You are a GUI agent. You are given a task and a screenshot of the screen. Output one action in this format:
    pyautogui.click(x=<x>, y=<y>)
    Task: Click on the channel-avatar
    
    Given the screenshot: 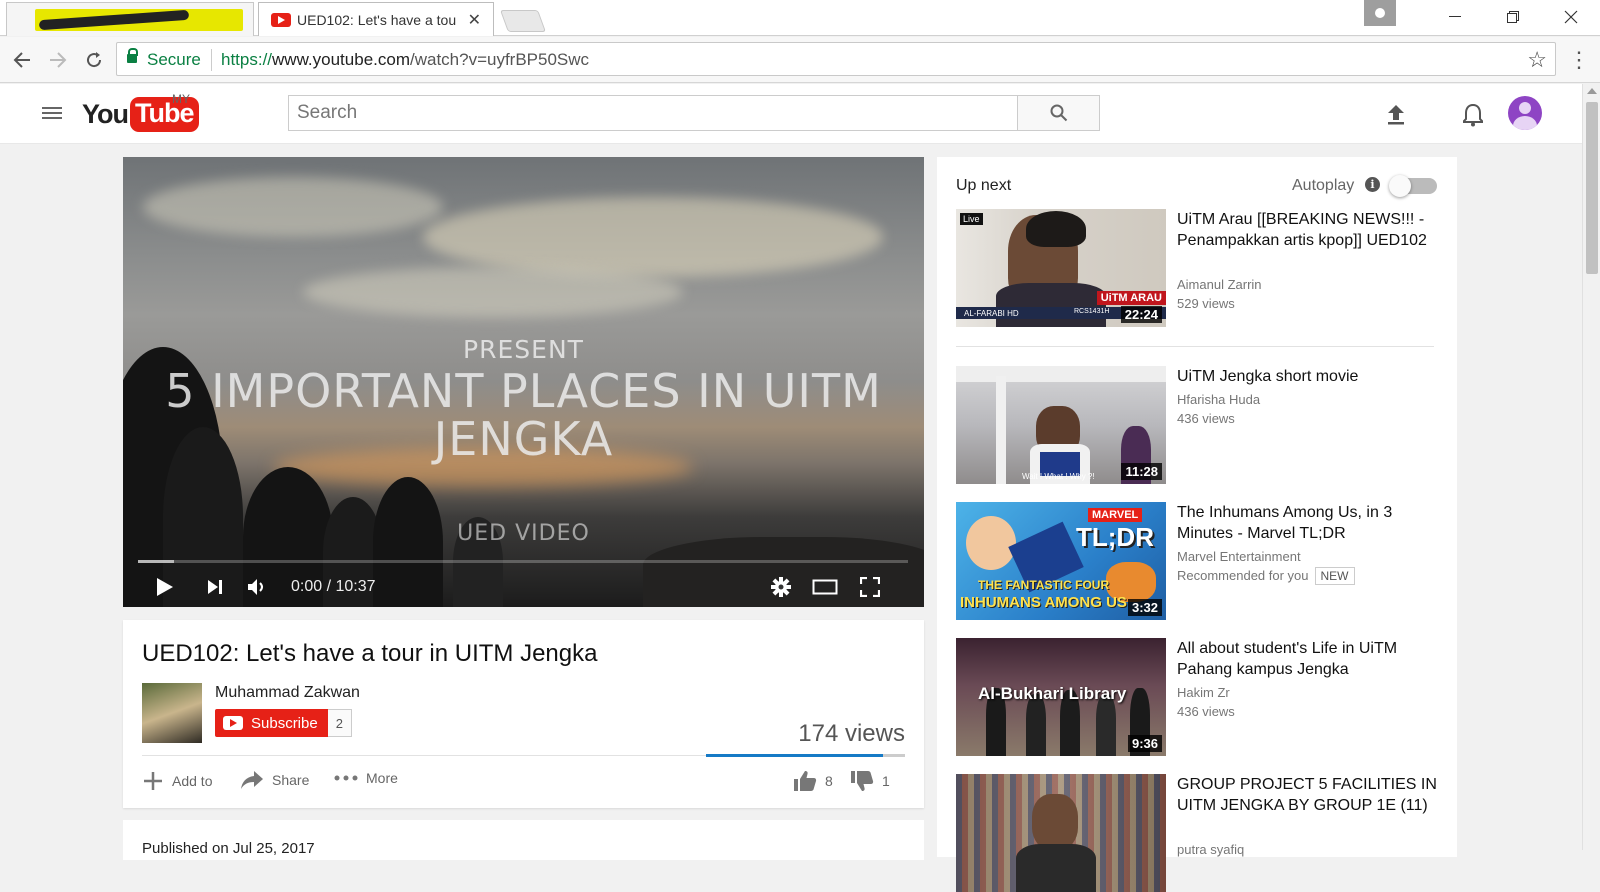 What is the action you would take?
    pyautogui.click(x=172, y=713)
    